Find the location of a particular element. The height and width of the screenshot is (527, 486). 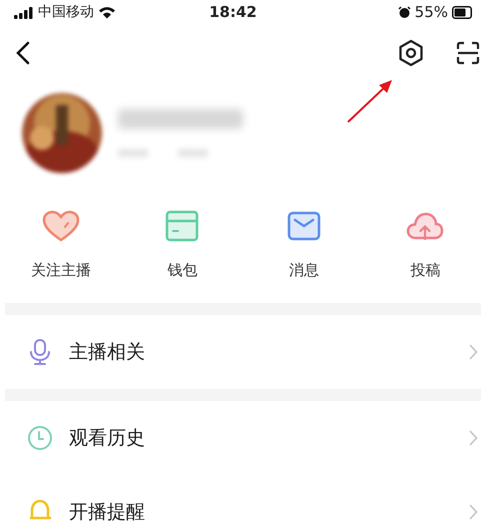

signal-icon is located at coordinates (24, 12).